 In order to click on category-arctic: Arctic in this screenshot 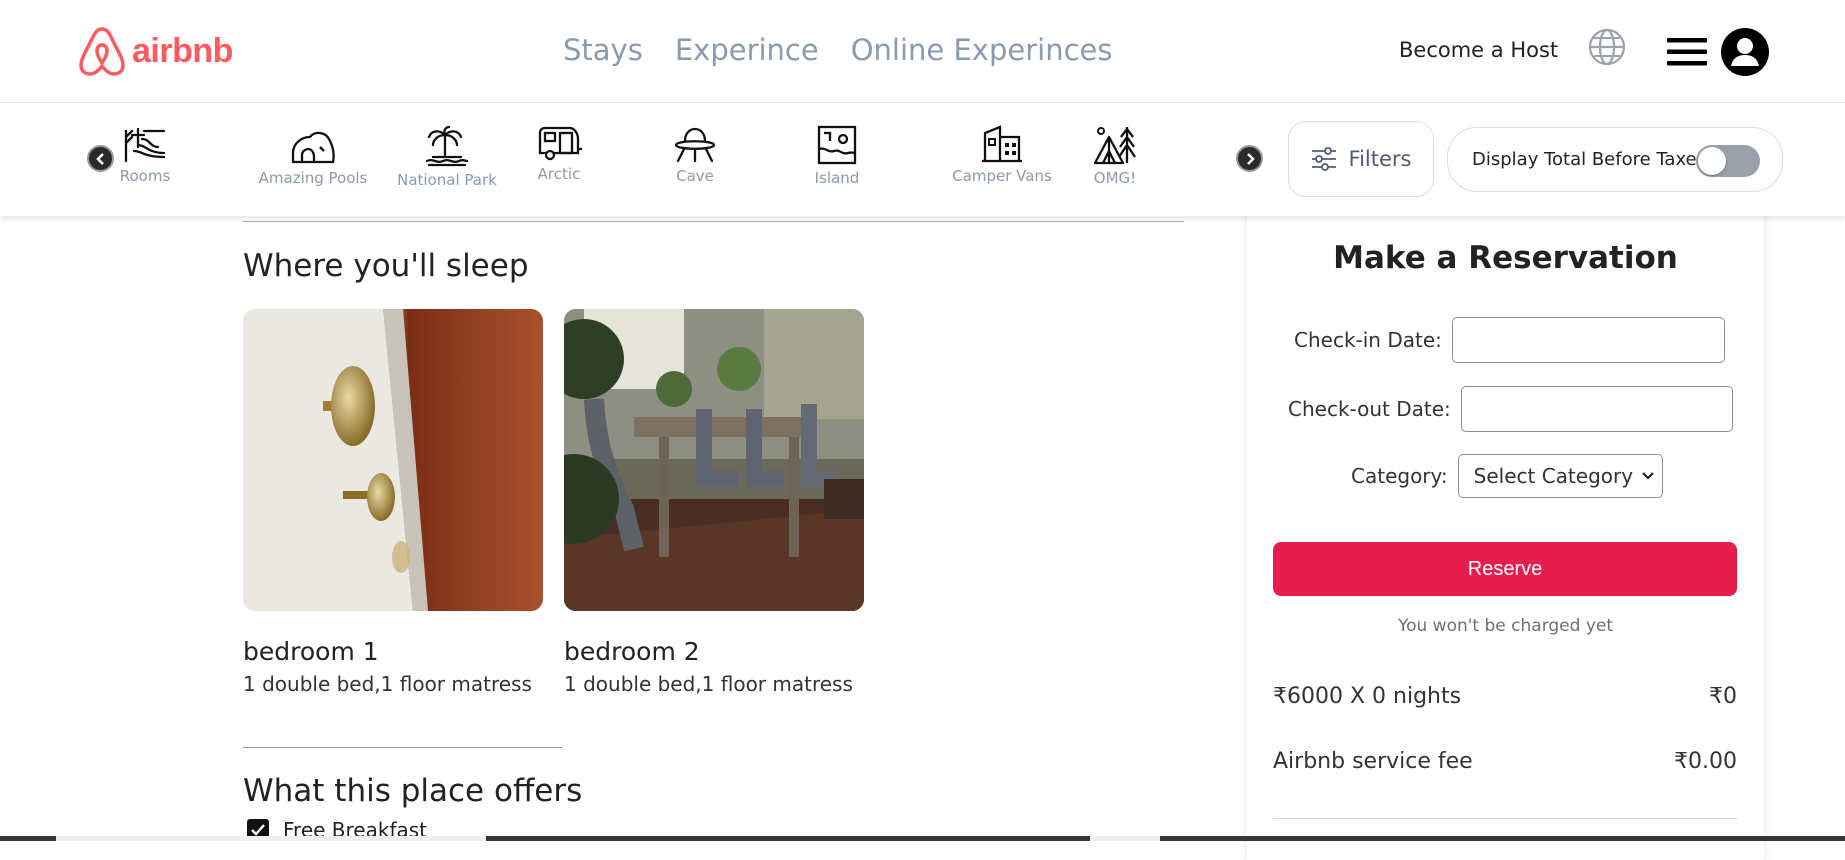, I will do `click(559, 154)`.